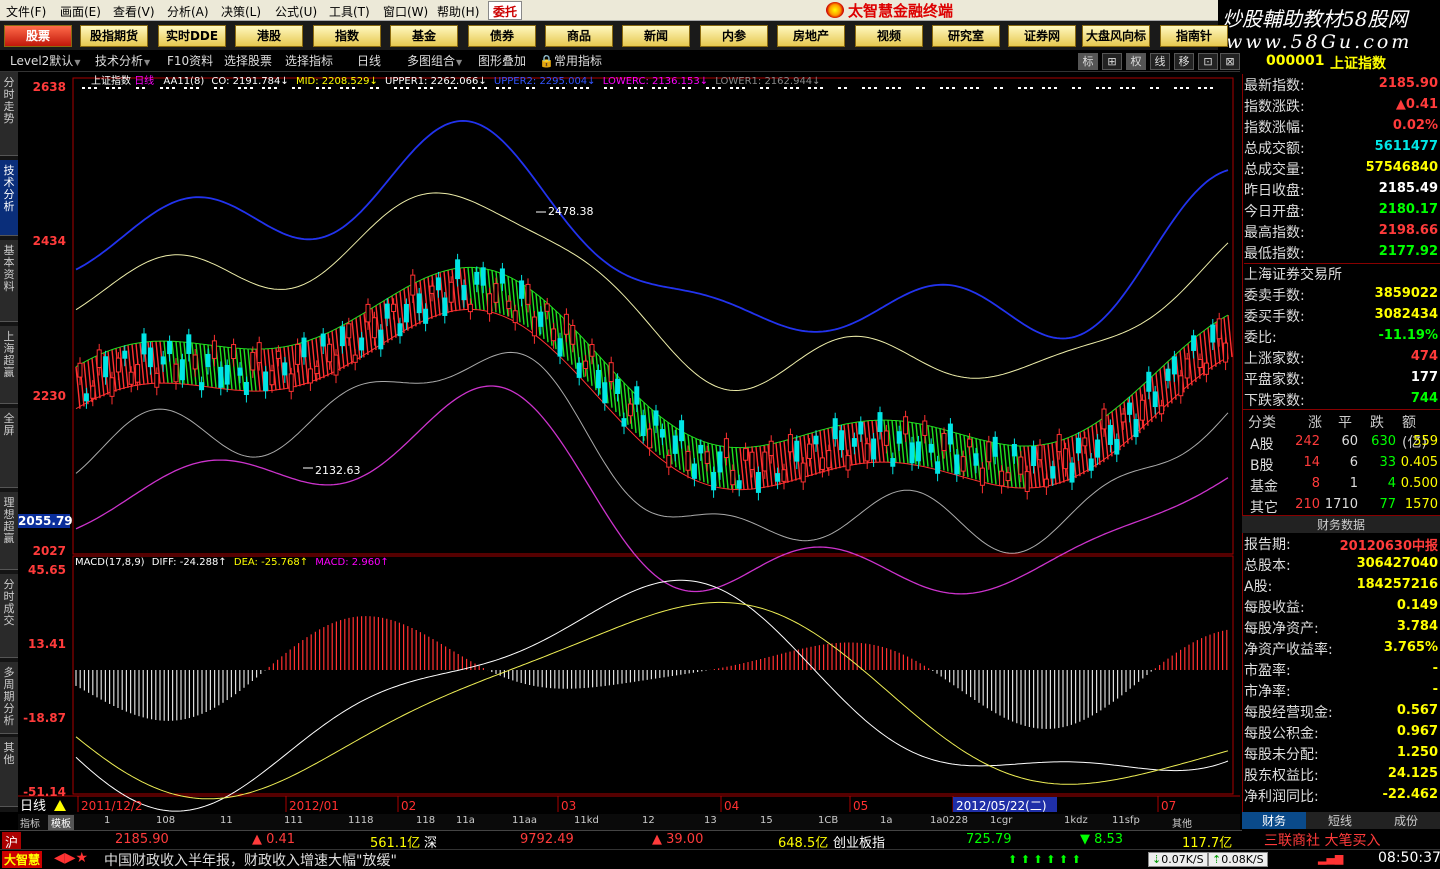 This screenshot has width=1440, height=869. Describe the element at coordinates (38, 36) in the screenshot. I see `category-tab-0: 股票` at that location.